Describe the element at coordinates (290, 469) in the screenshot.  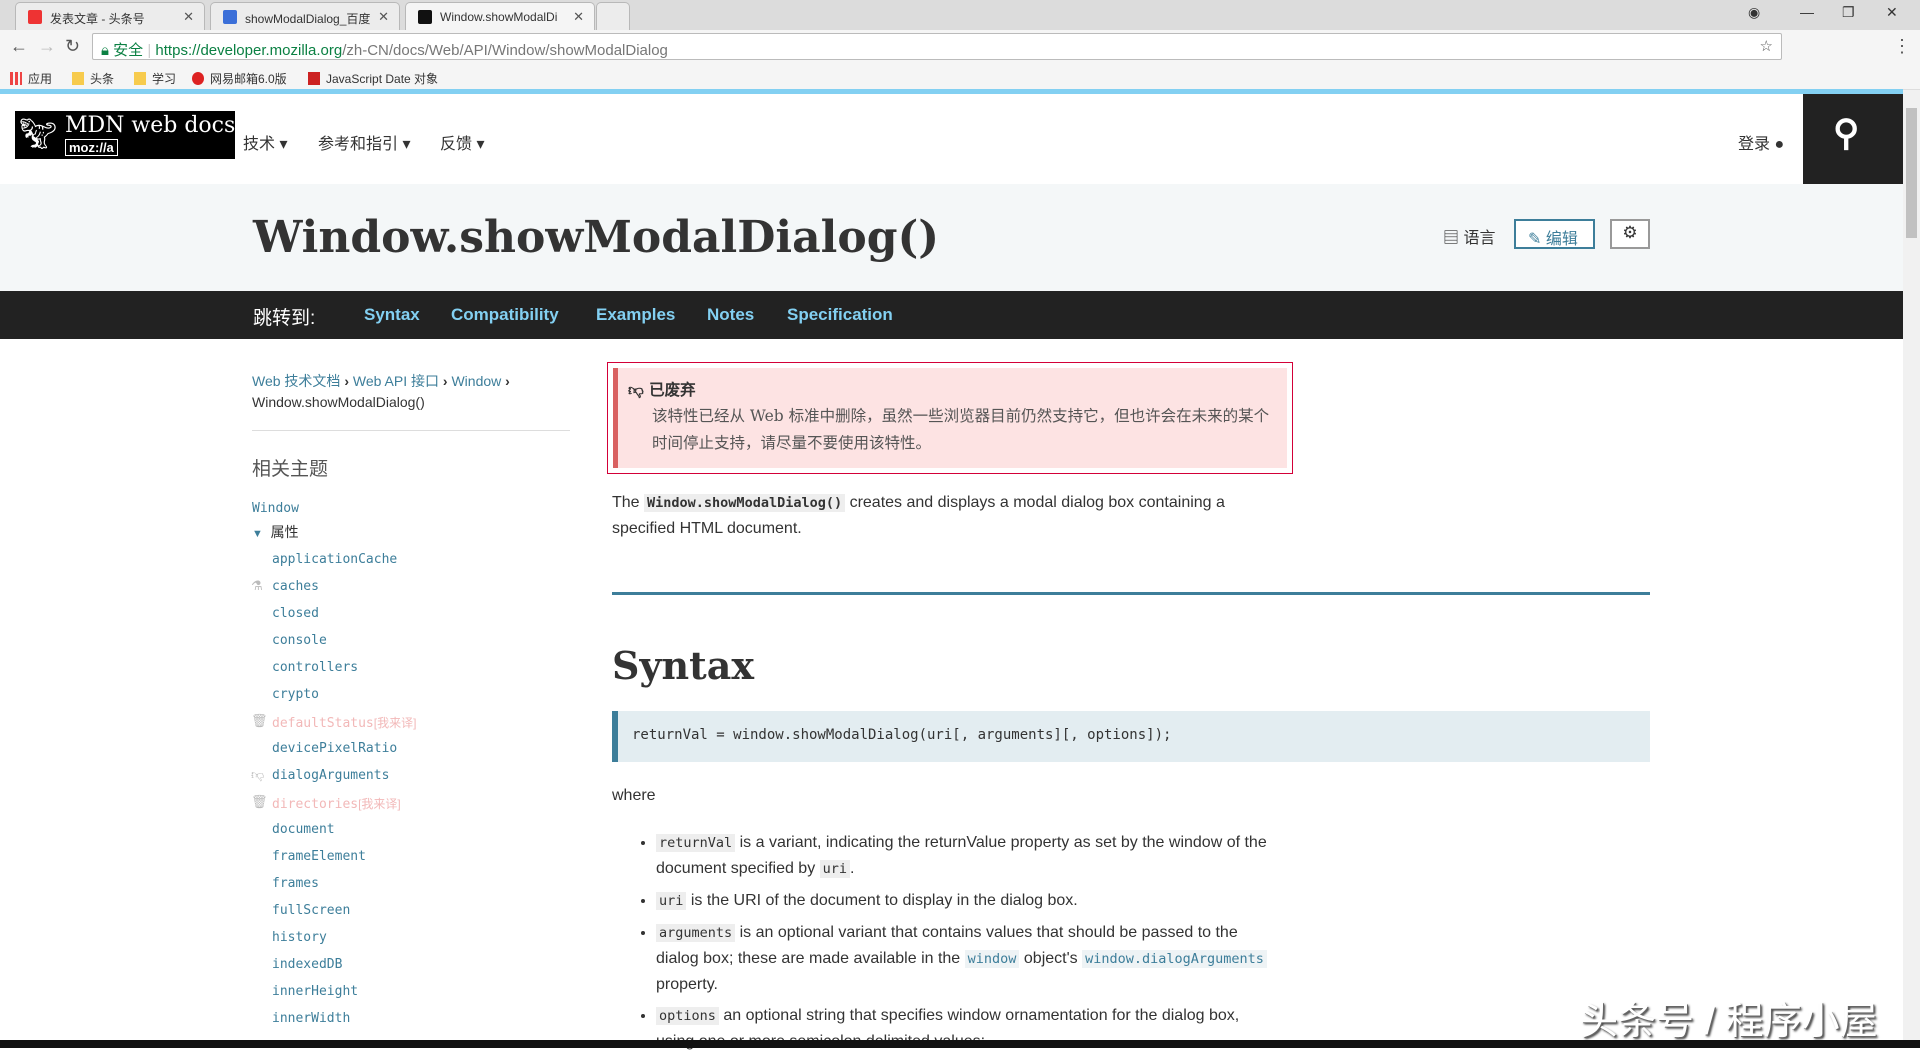
I see `related-topics-heading: 相关主题` at that location.